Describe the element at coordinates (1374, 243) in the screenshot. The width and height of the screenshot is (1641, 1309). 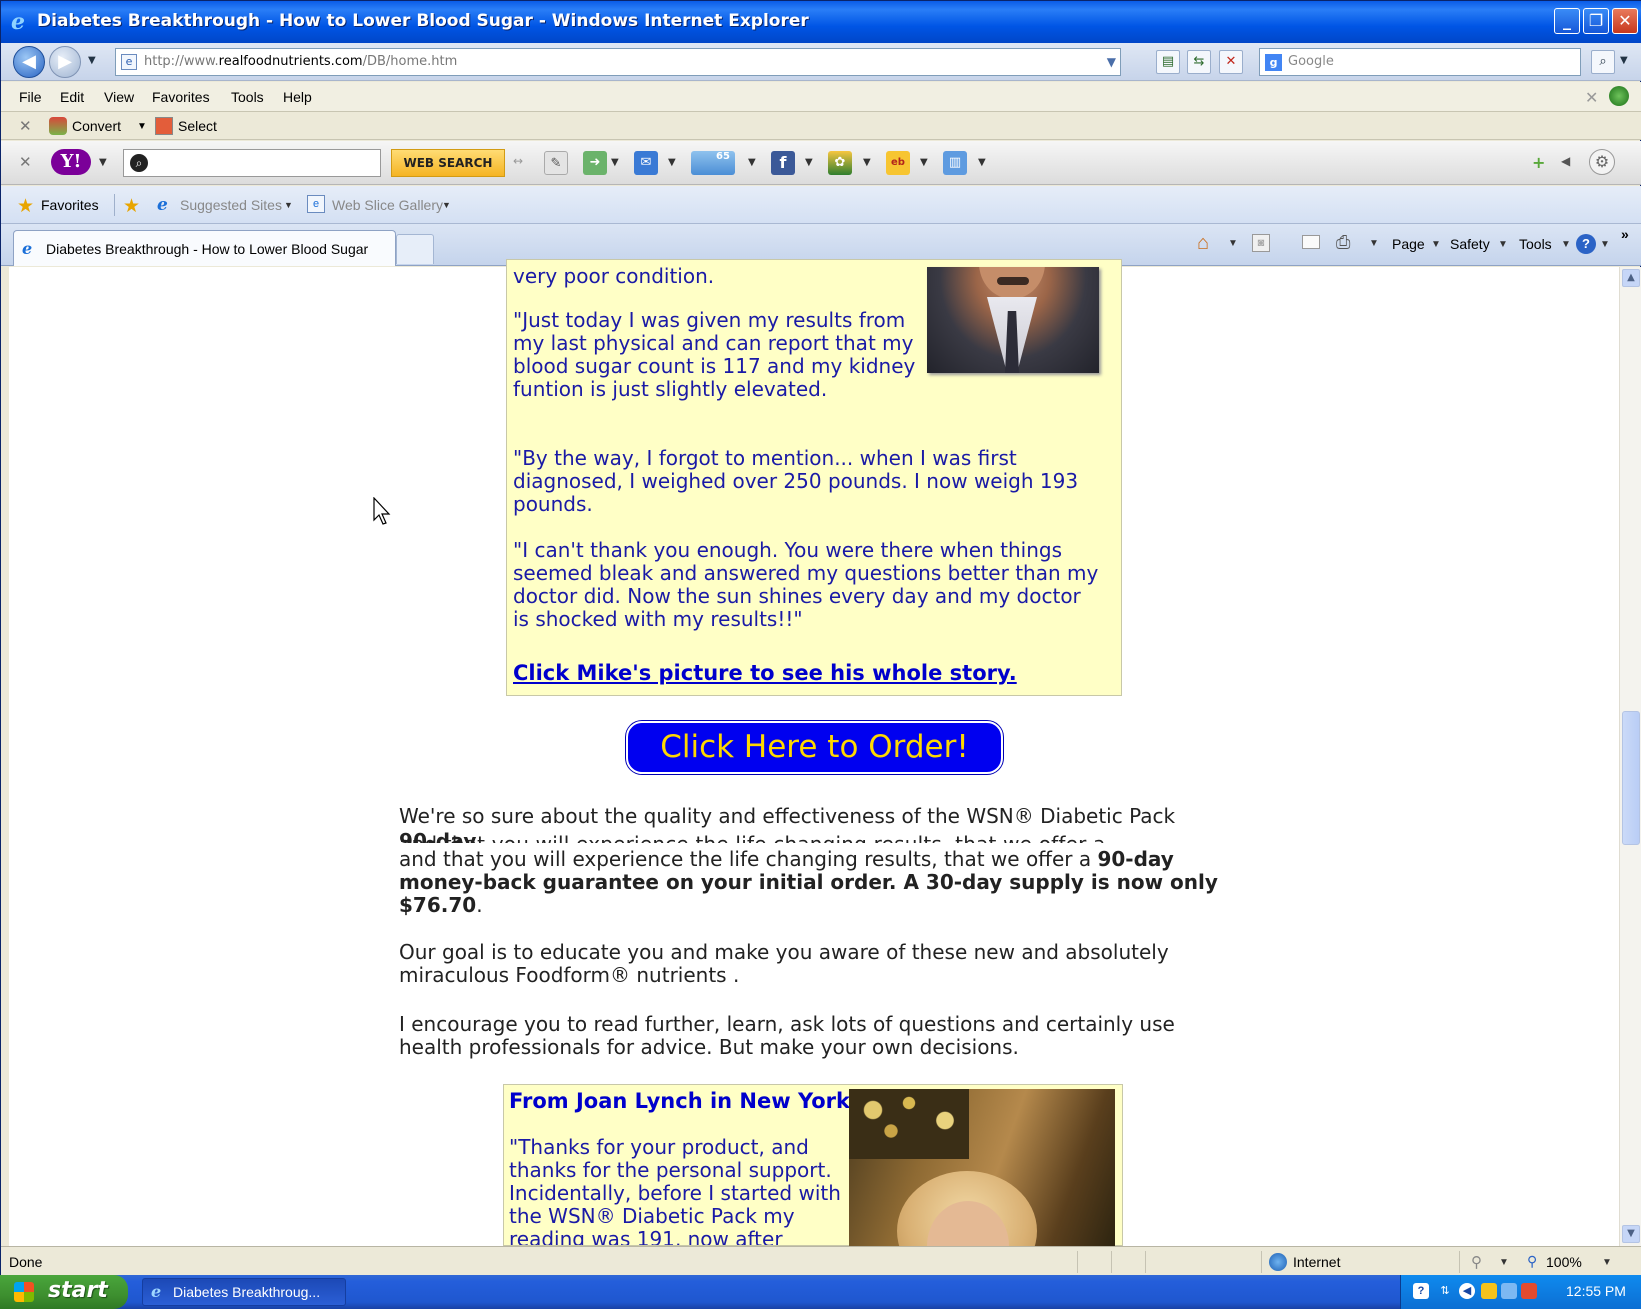
I see `print-dropdown-icon: ▼` at that location.